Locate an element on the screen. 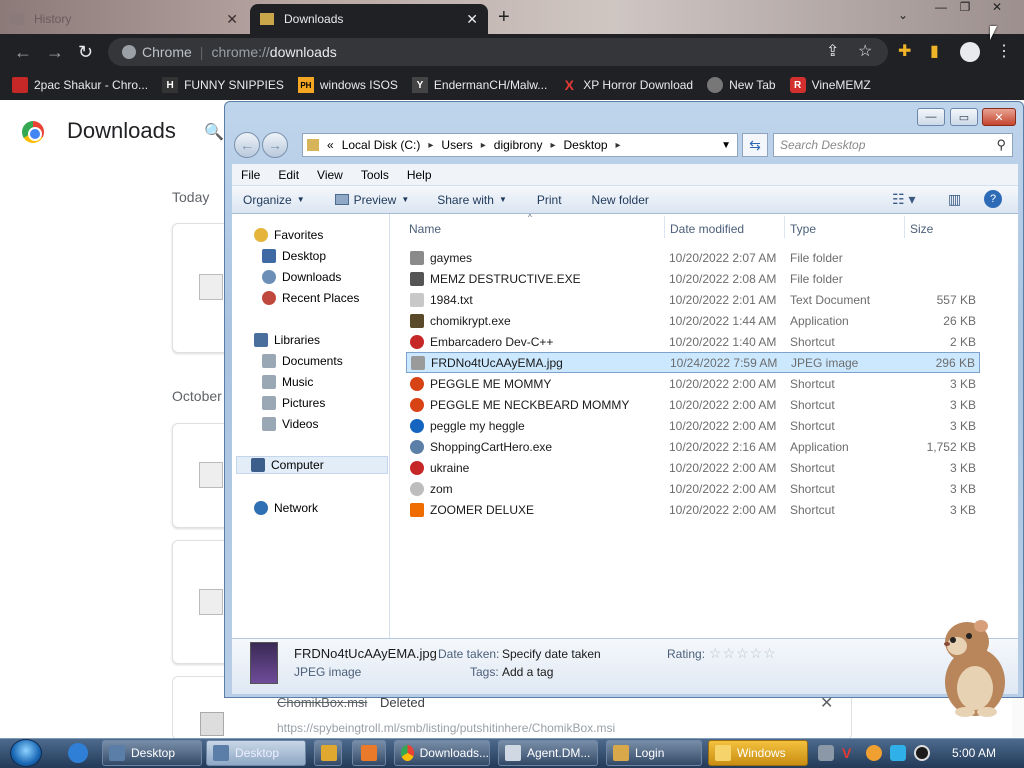 The width and height of the screenshot is (1024, 768). tray-monitor-icon is located at coordinates (898, 753).